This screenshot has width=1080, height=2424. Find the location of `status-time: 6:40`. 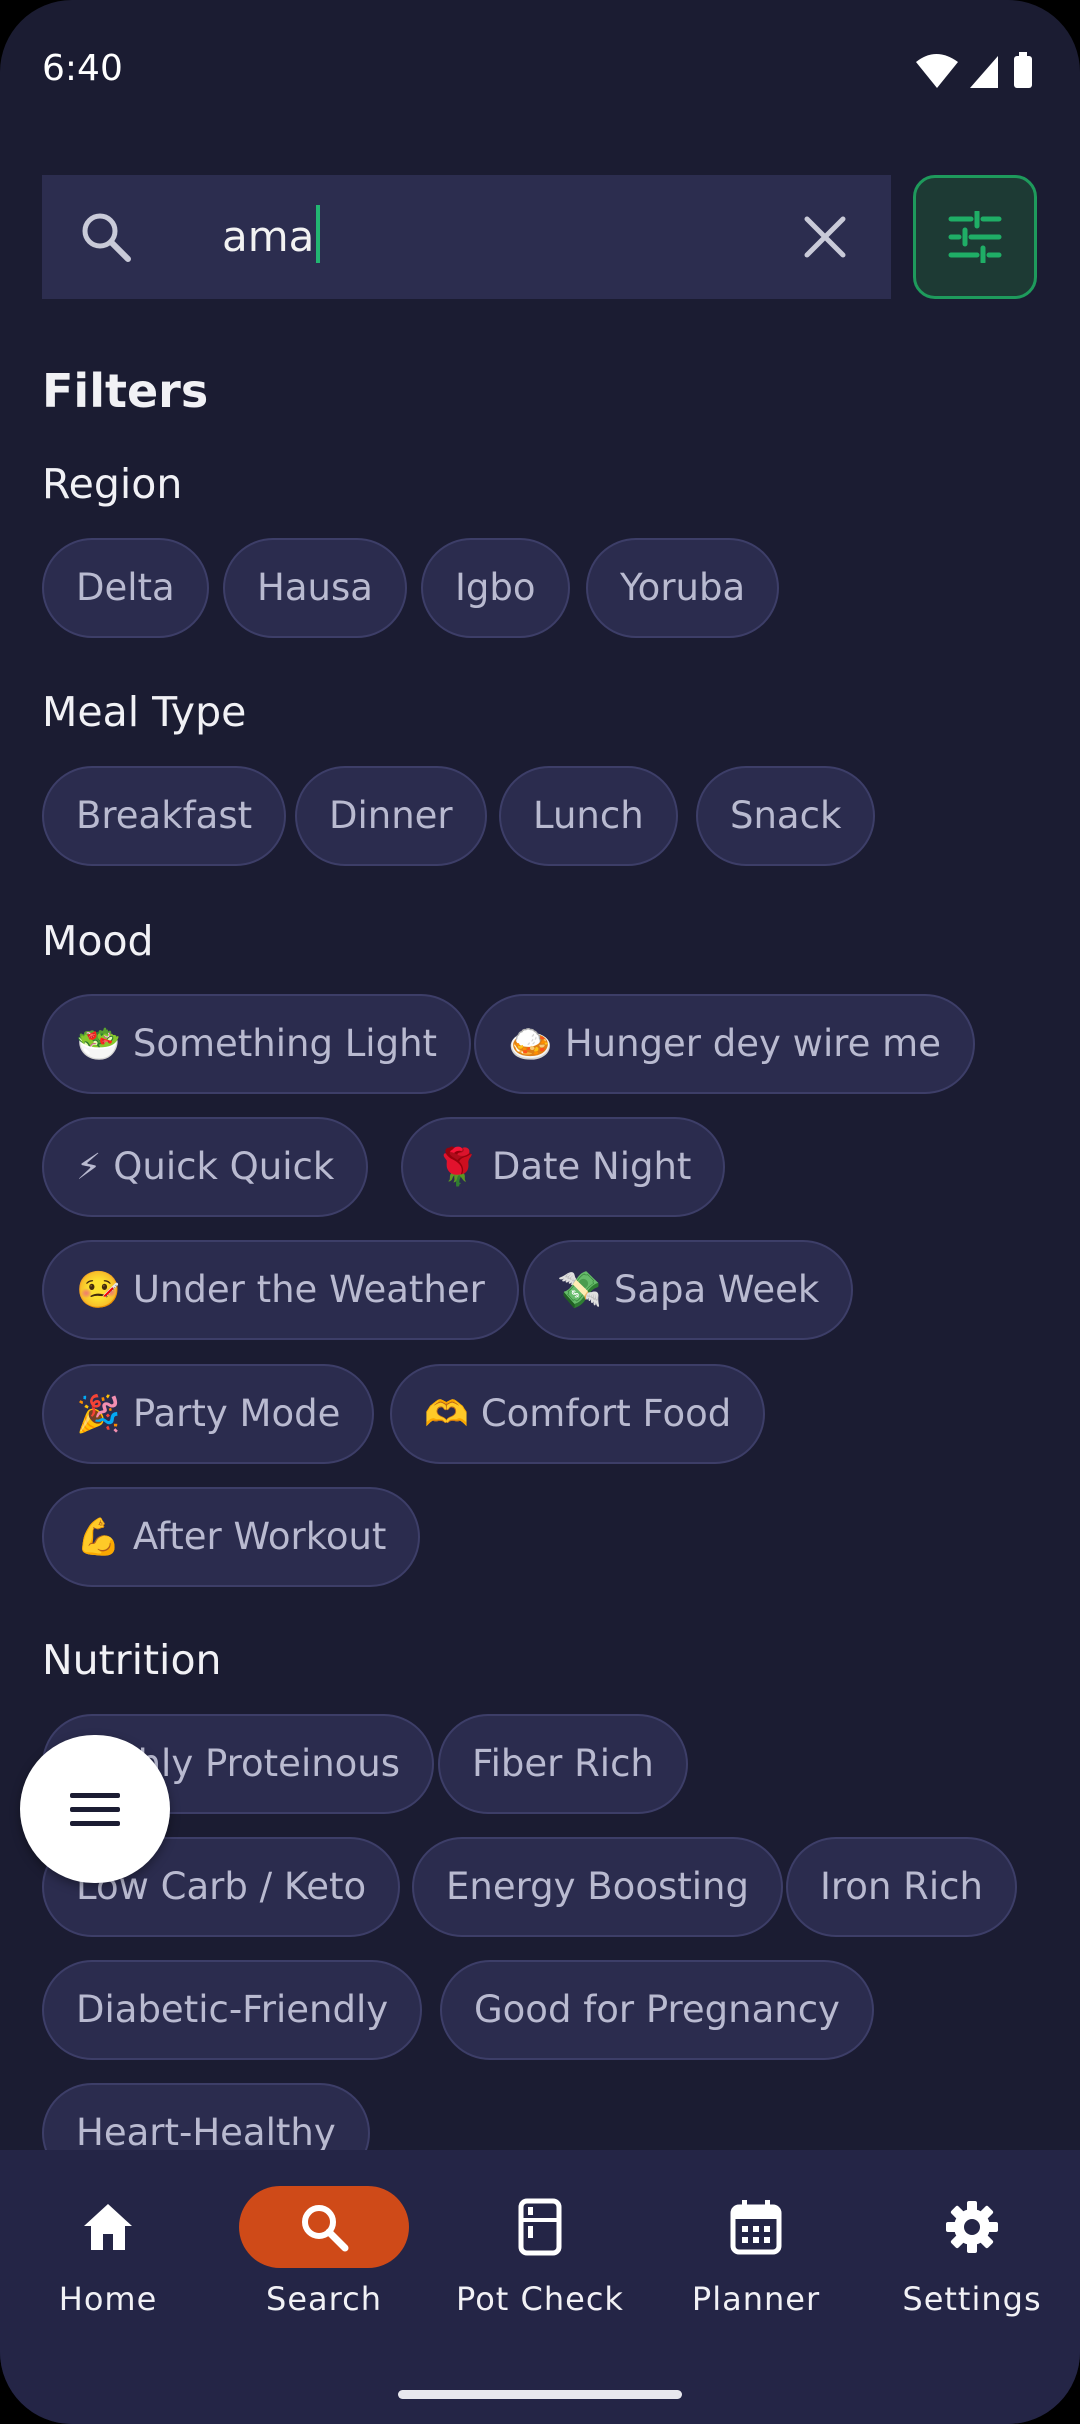

status-time: 6:40 is located at coordinates (82, 68).